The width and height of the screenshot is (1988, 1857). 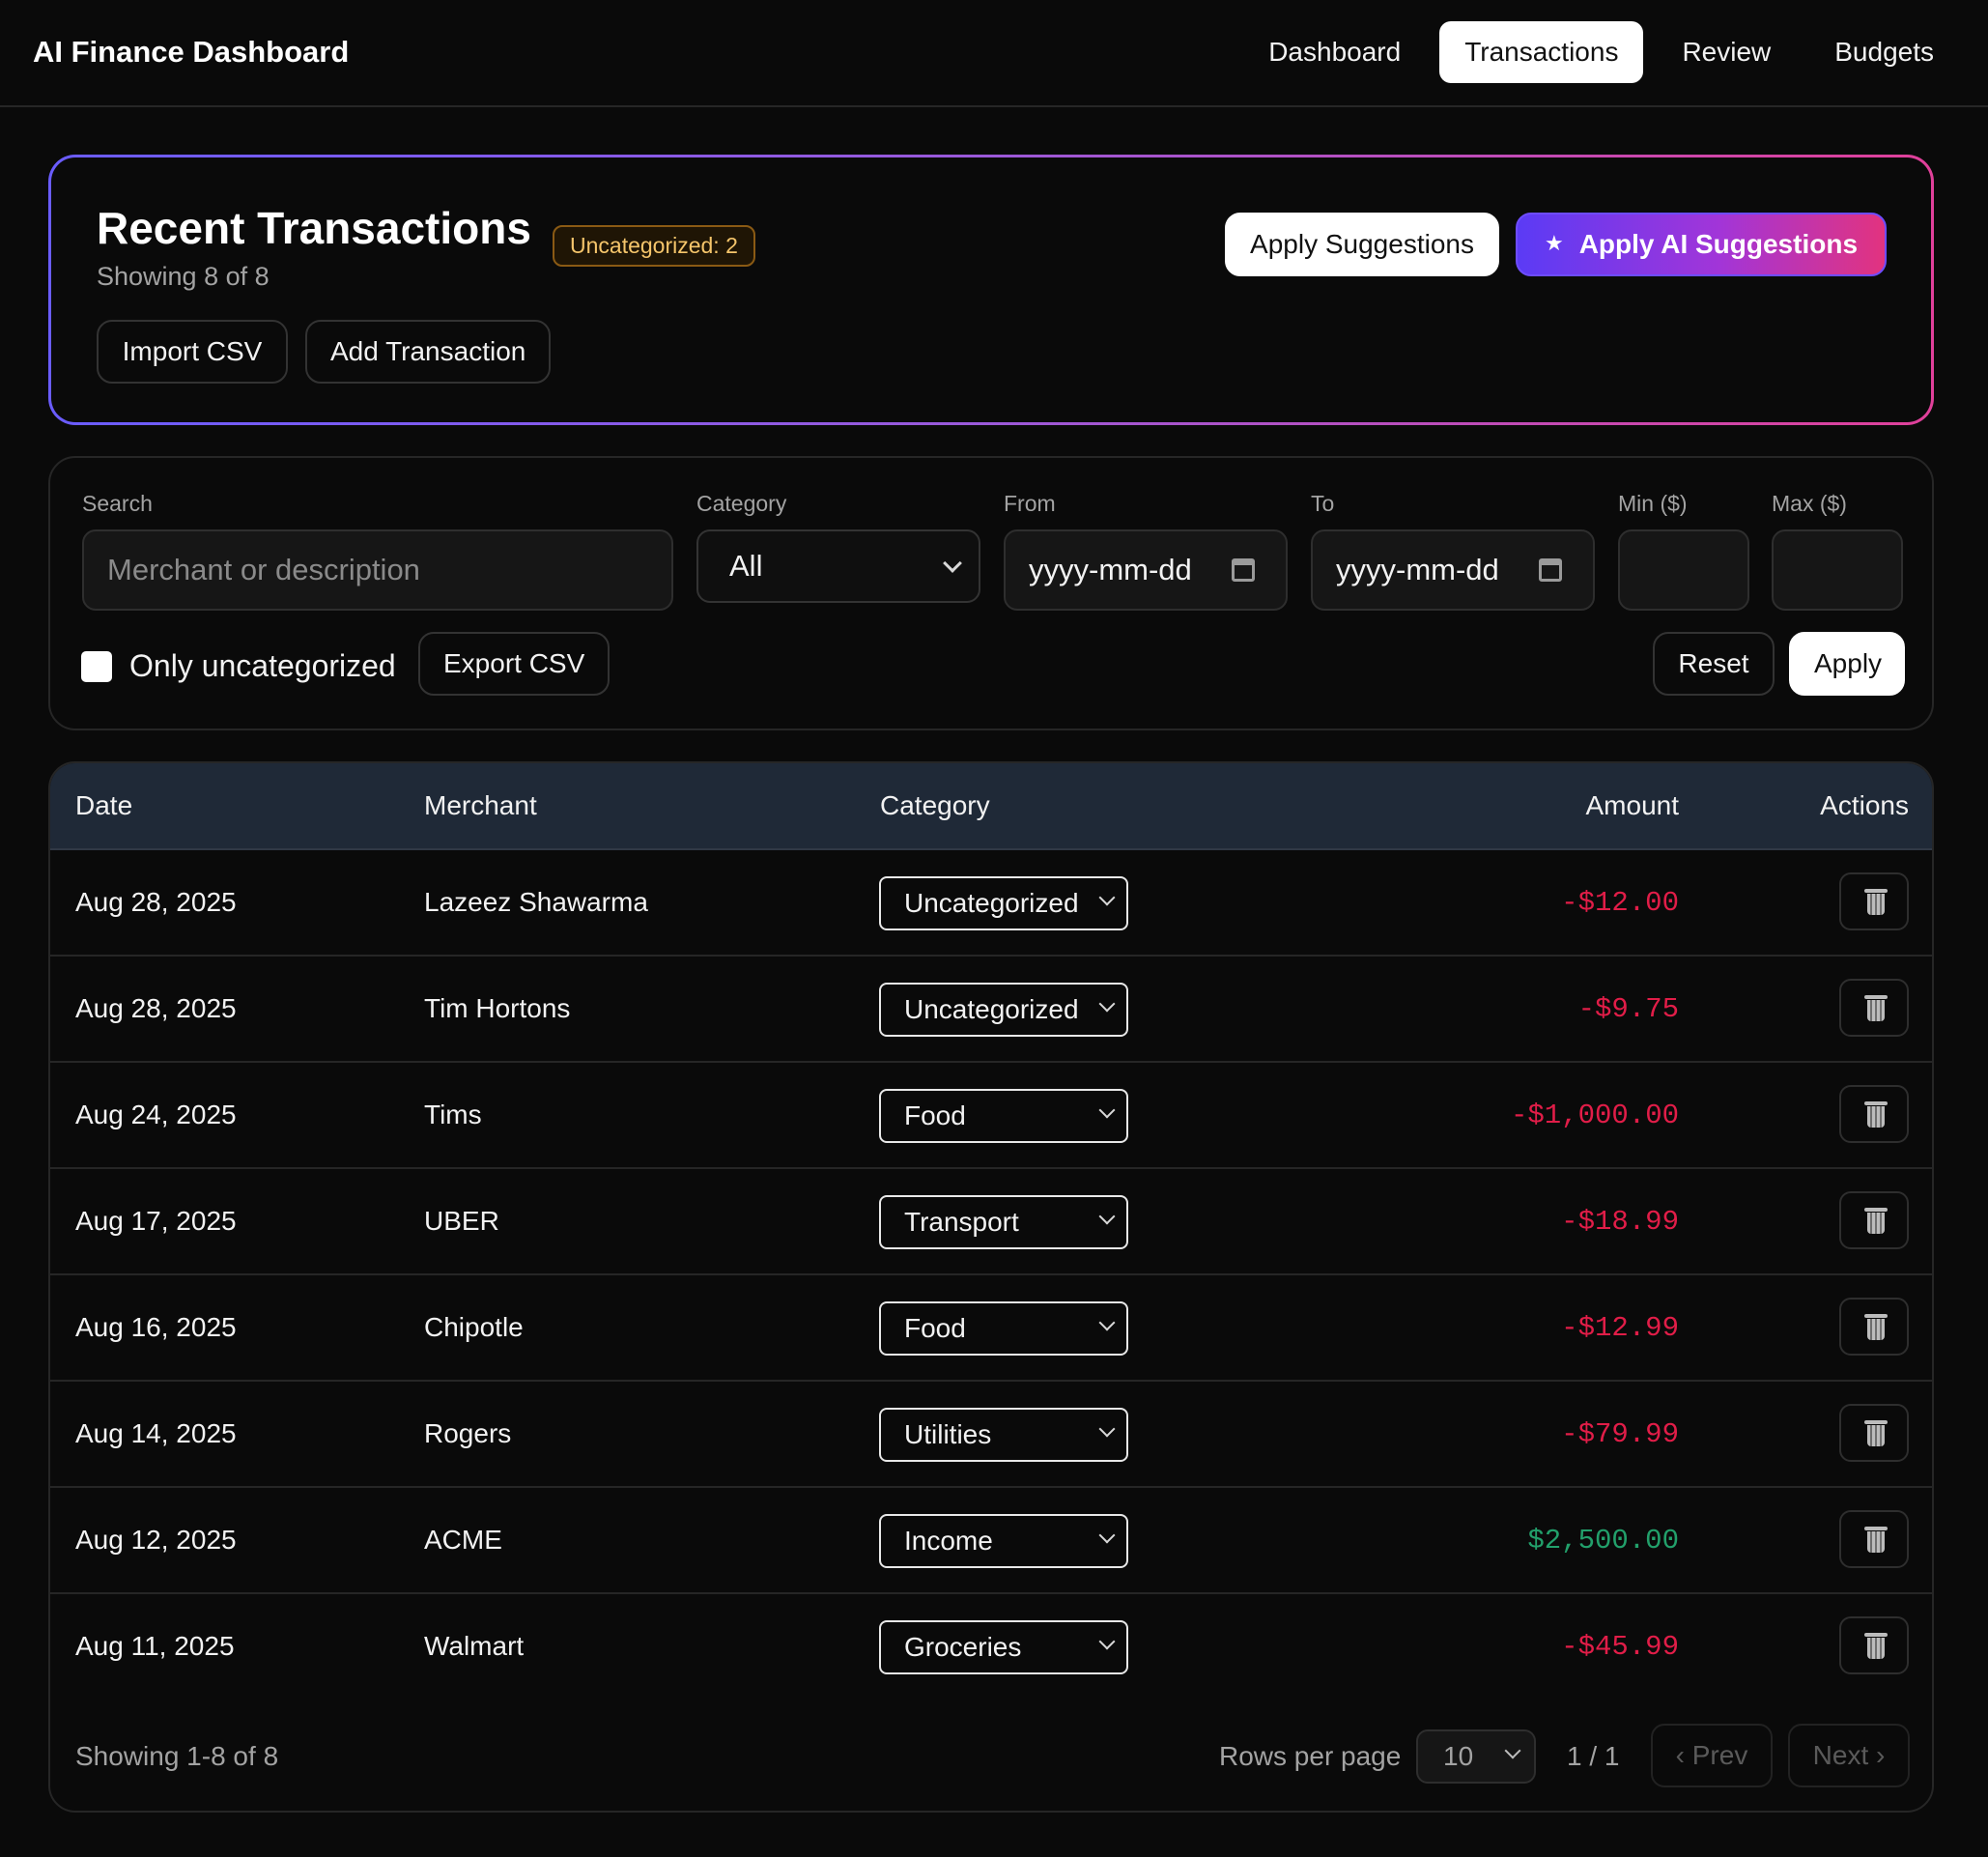 What do you see at coordinates (1683, 570) in the screenshot?
I see `min-amount-input` at bounding box center [1683, 570].